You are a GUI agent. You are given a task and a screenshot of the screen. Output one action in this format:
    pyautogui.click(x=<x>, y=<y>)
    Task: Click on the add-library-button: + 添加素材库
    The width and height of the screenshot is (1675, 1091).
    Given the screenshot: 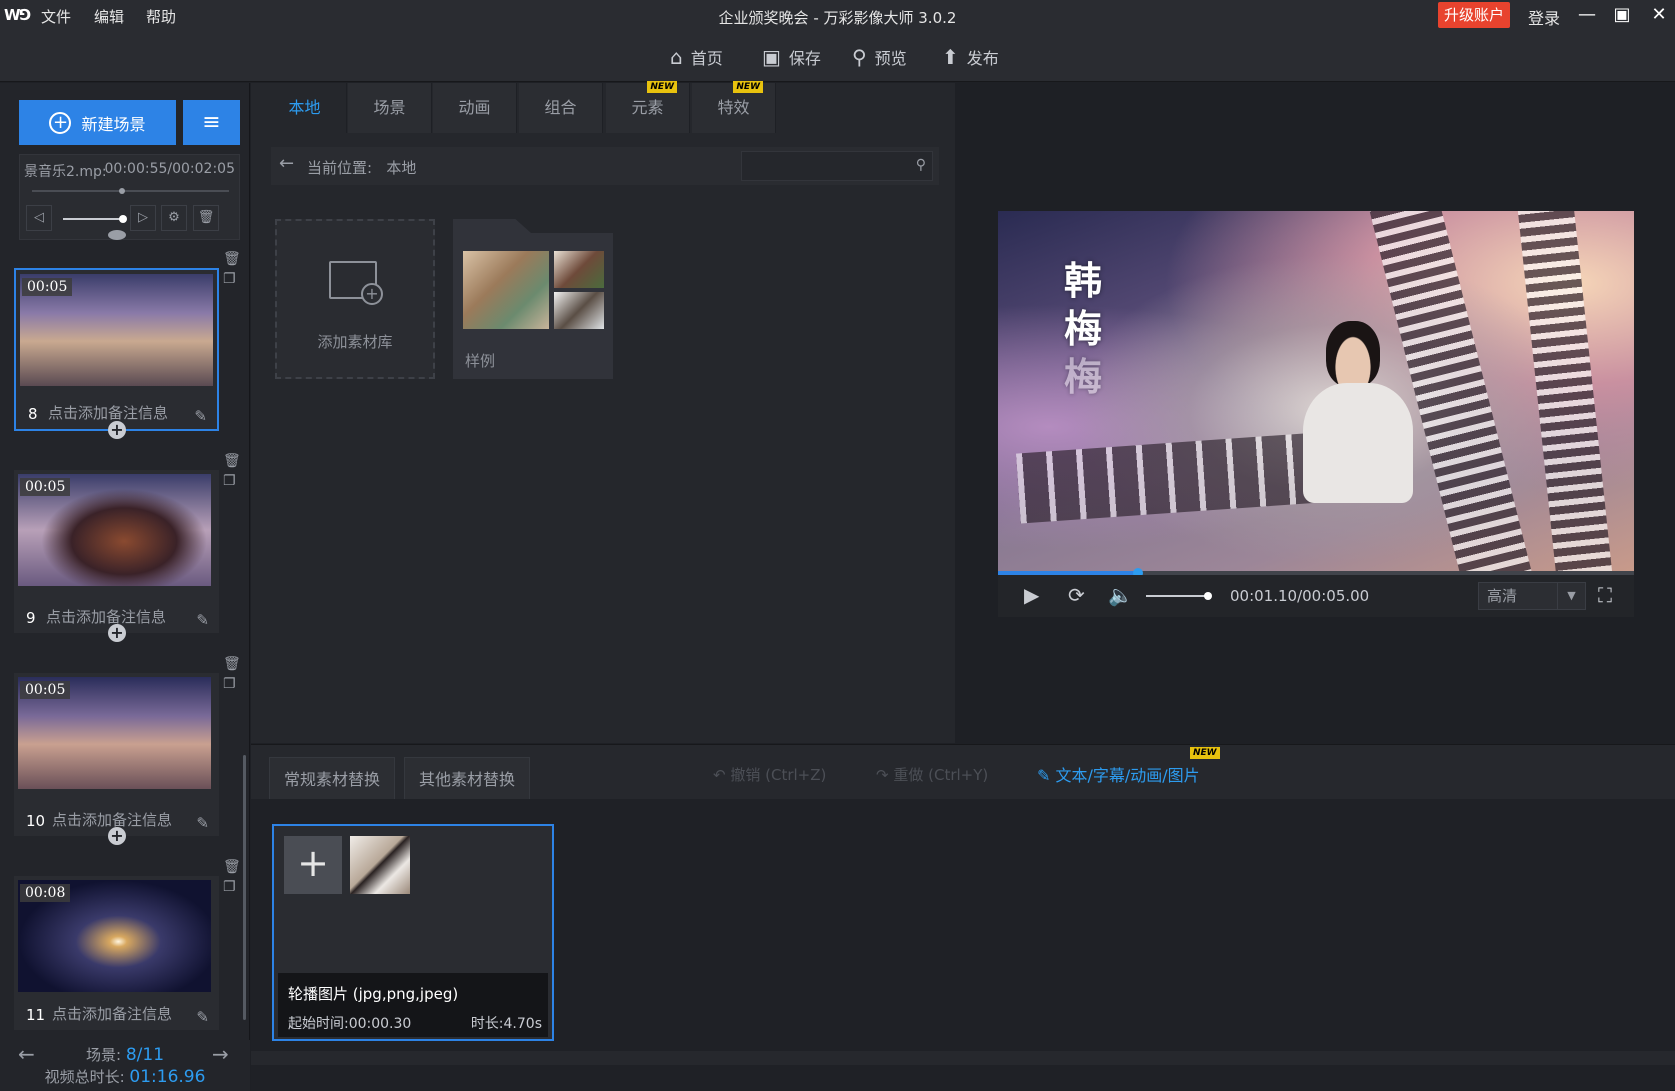 What is the action you would take?
    pyautogui.click(x=355, y=299)
    